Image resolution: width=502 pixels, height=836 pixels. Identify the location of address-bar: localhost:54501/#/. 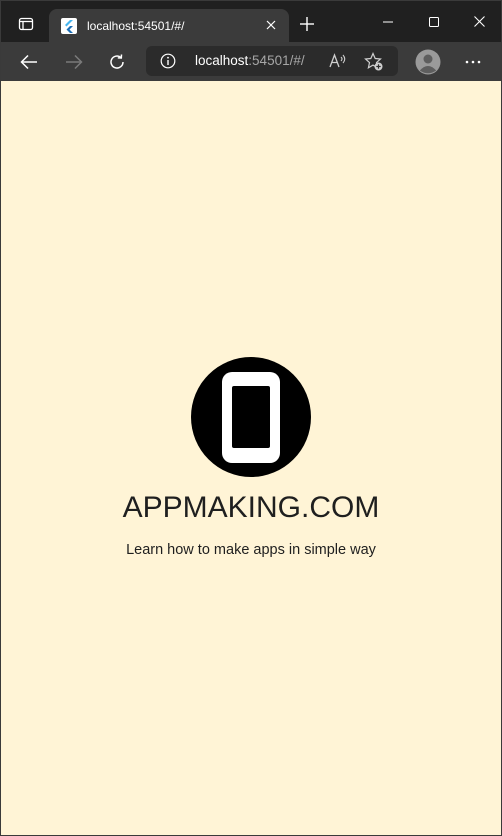
(272, 61).